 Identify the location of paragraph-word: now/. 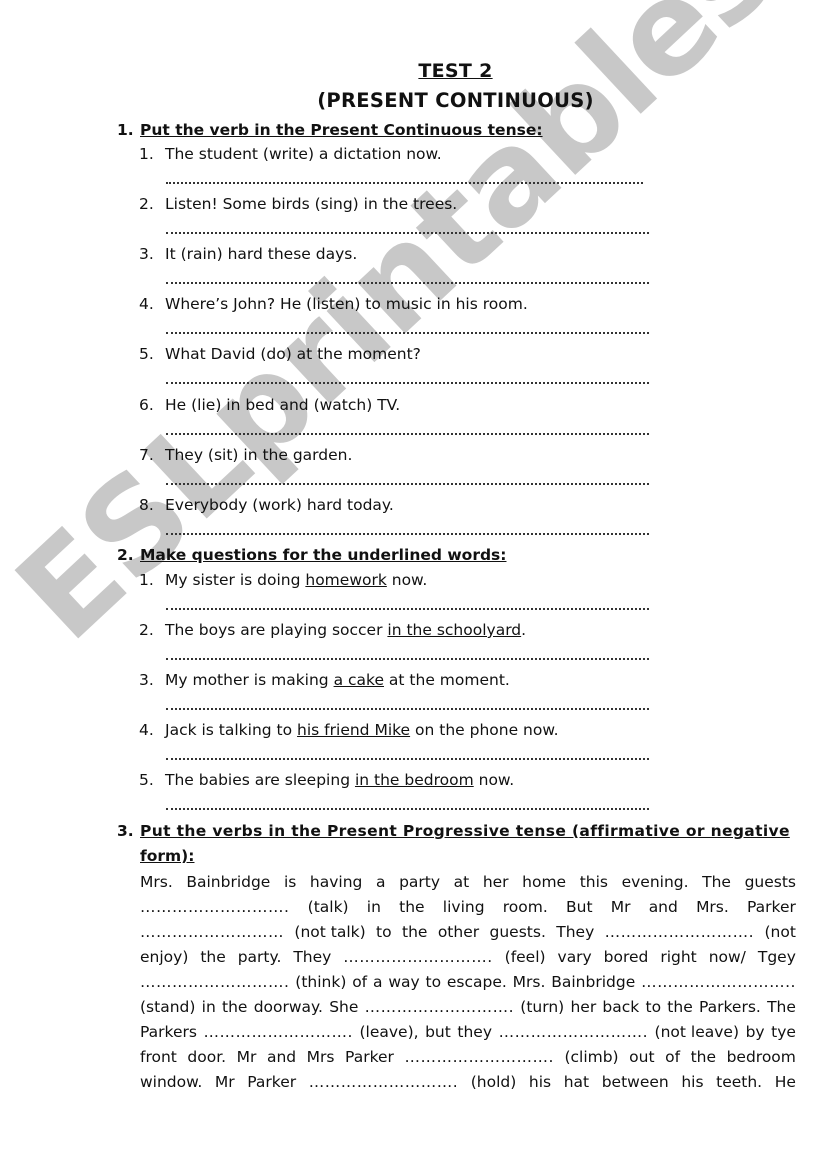
(727, 957).